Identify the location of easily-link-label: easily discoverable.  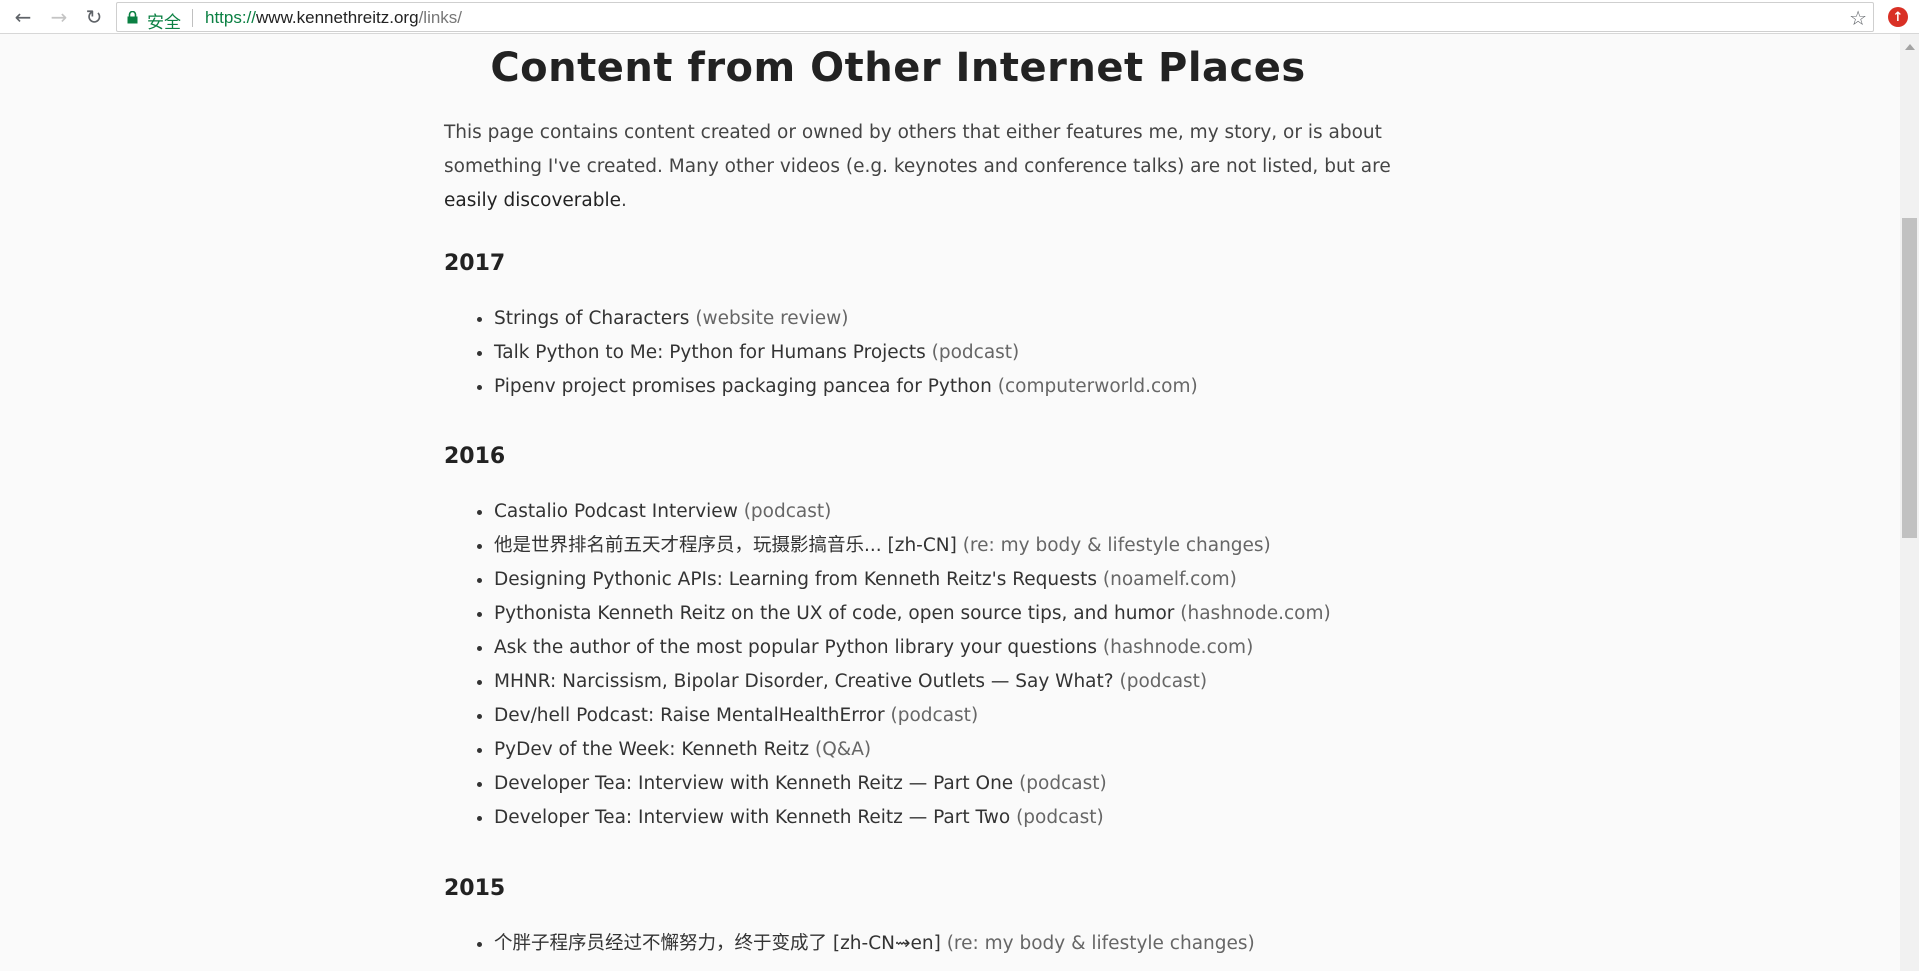
(533, 200).